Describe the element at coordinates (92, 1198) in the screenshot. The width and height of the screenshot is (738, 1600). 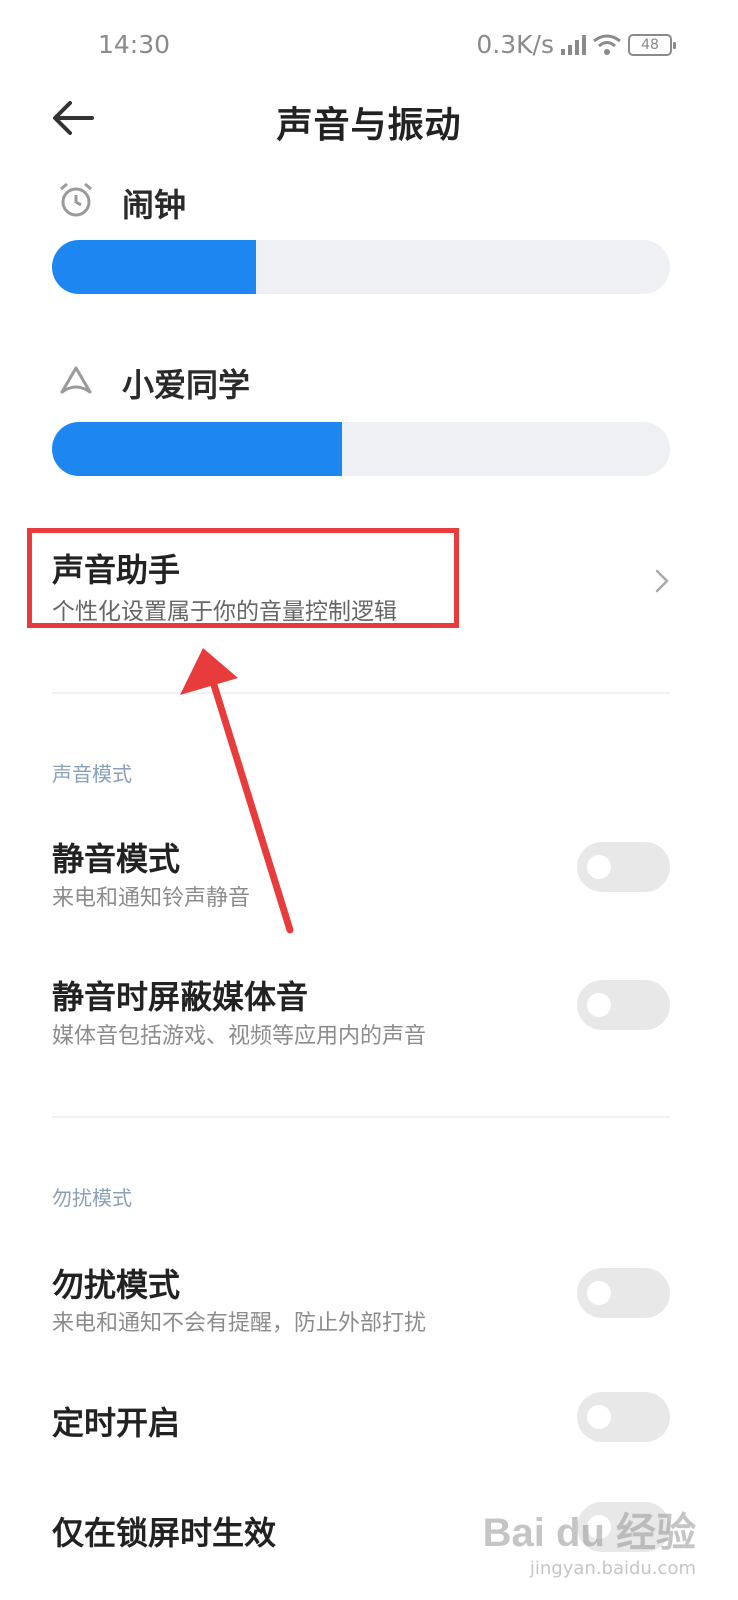
I see `section-header-dnd: 勿扰模式` at that location.